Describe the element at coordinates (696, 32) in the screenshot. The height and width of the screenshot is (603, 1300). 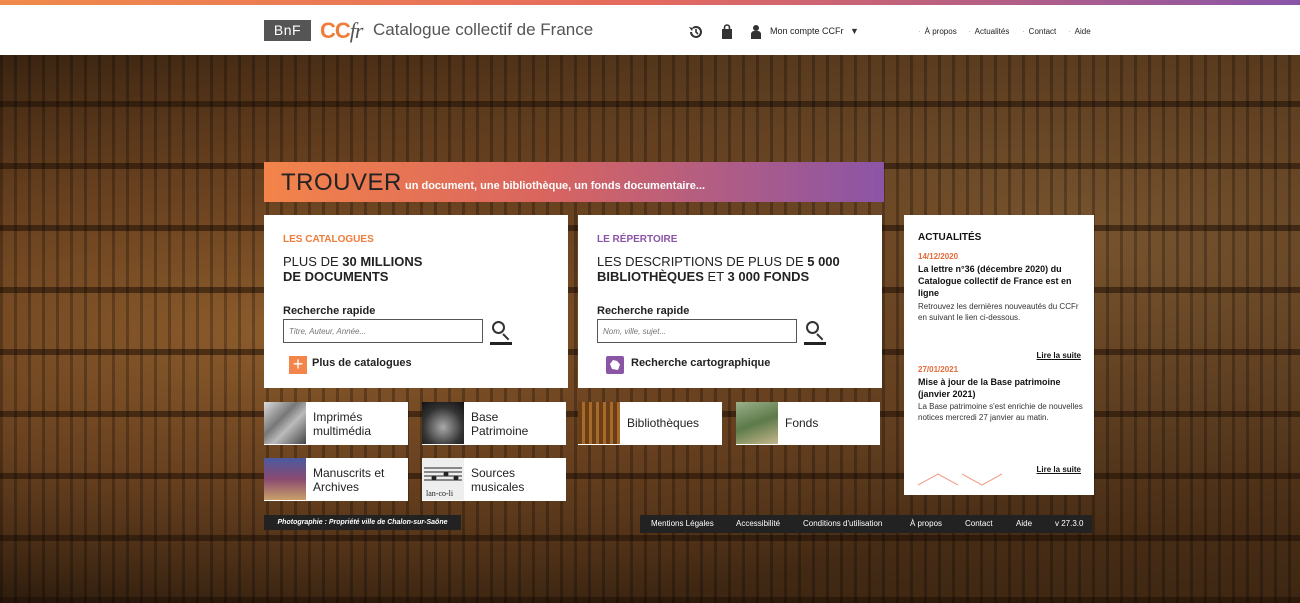
I see `history-icon` at that location.